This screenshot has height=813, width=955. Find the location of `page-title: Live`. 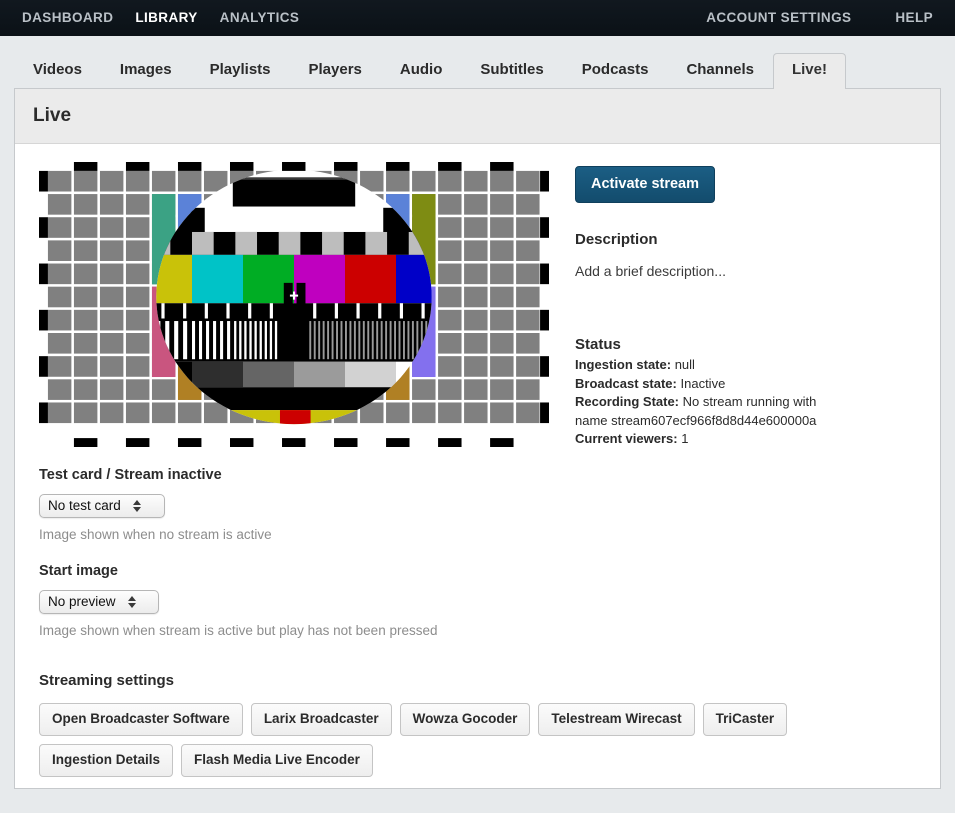

page-title: Live is located at coordinates (52, 115).